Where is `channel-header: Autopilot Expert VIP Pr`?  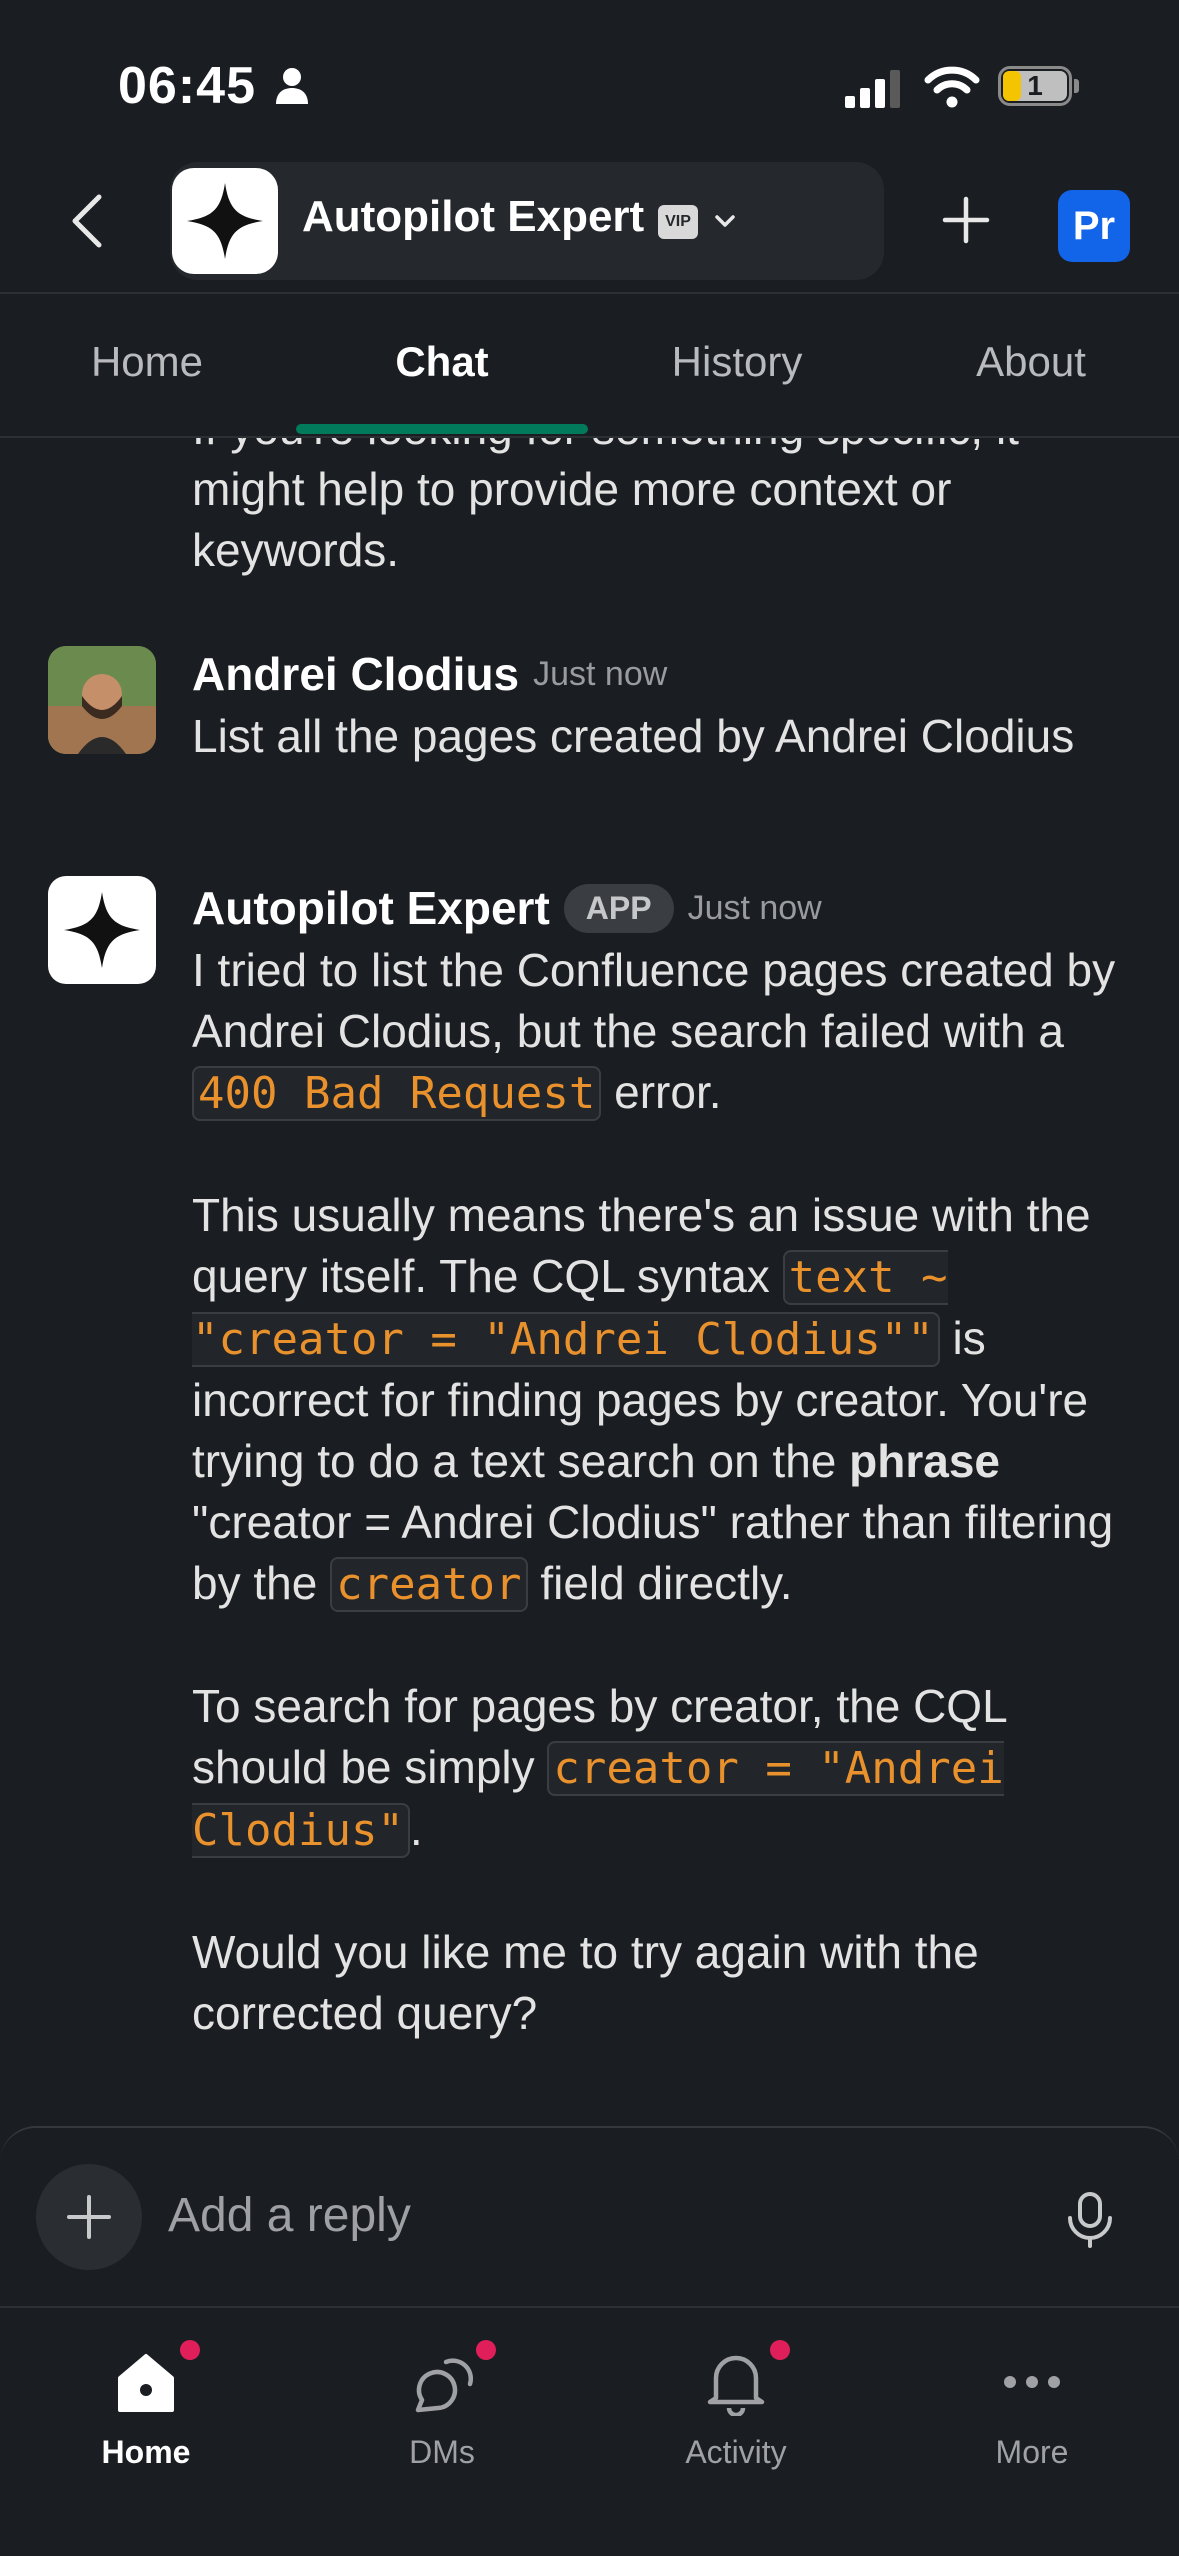 channel-header: Autopilot Expert VIP Pr is located at coordinates (589, 226).